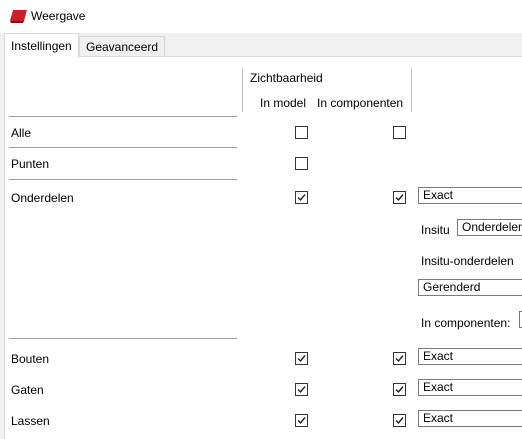 The image size is (522, 439). What do you see at coordinates (467, 261) in the screenshot?
I see `insitu-onderdelen-label: Insitu-onderdelen` at bounding box center [467, 261].